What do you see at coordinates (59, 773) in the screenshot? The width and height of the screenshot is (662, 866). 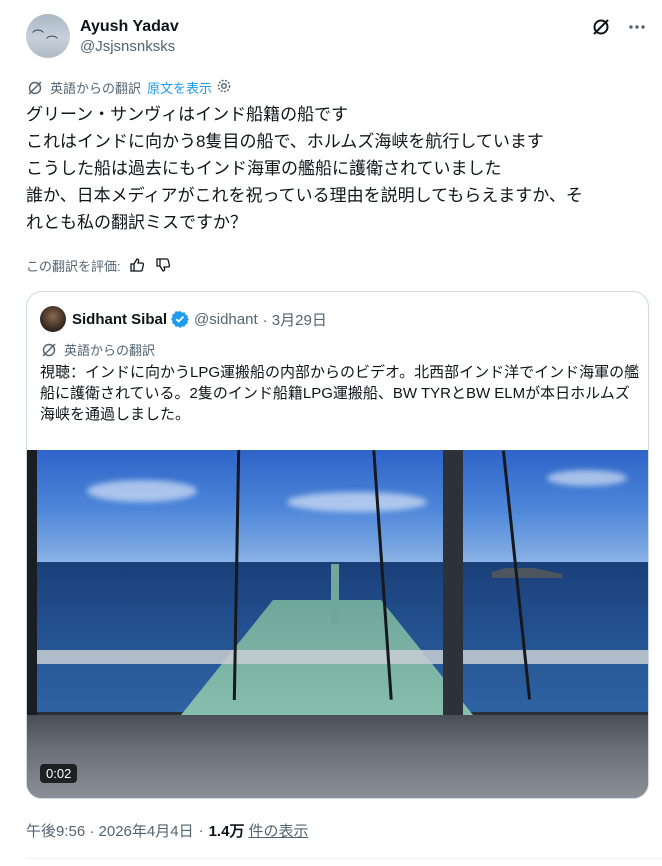 I see `video-duration: 0:02` at bounding box center [59, 773].